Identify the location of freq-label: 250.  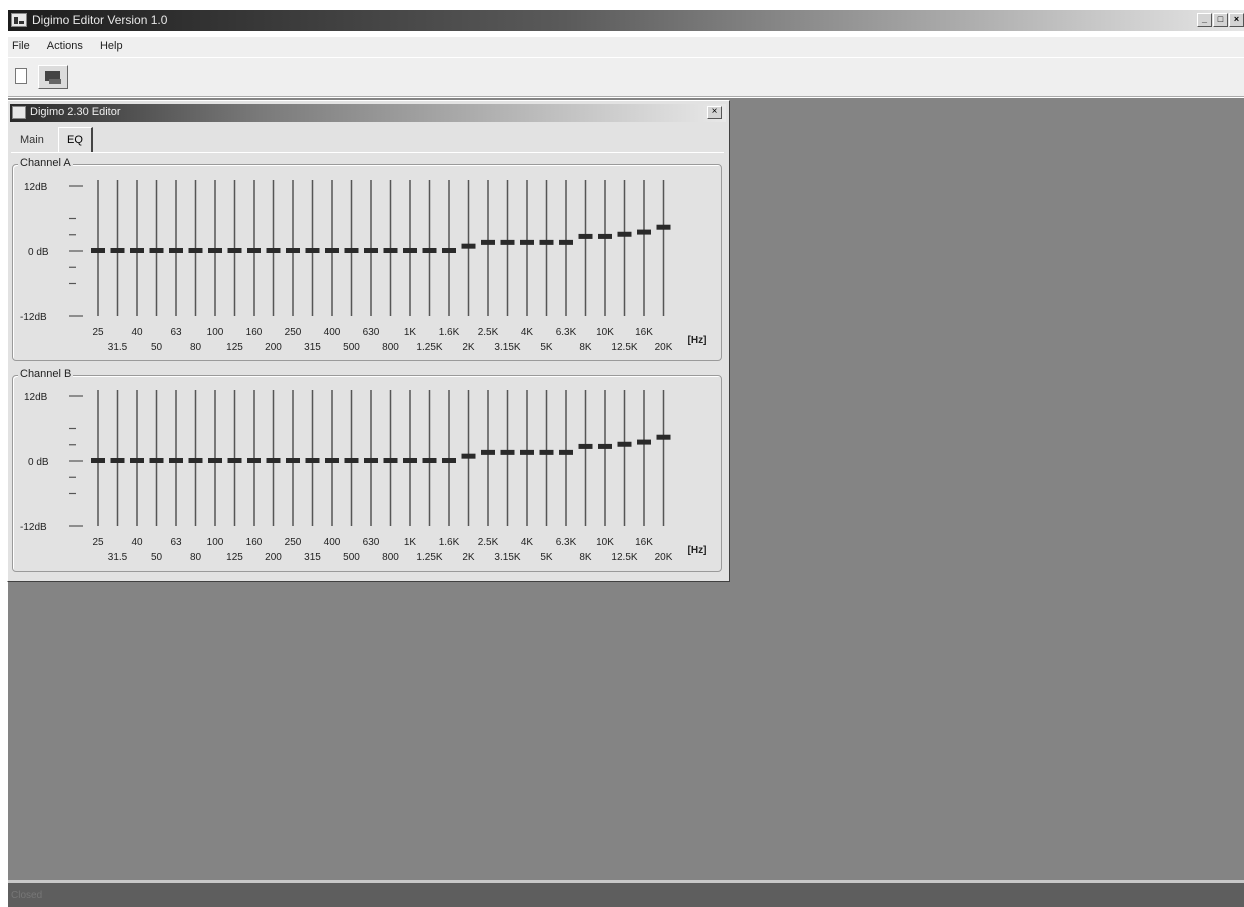
(293, 332).